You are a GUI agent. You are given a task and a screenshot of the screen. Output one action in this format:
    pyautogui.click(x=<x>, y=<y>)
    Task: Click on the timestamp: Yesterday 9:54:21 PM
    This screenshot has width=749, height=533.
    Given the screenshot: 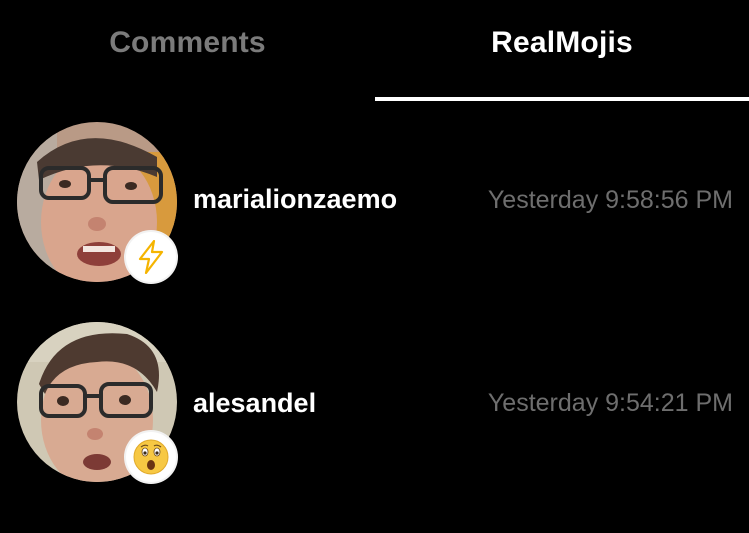 What is the action you would take?
    pyautogui.click(x=610, y=403)
    